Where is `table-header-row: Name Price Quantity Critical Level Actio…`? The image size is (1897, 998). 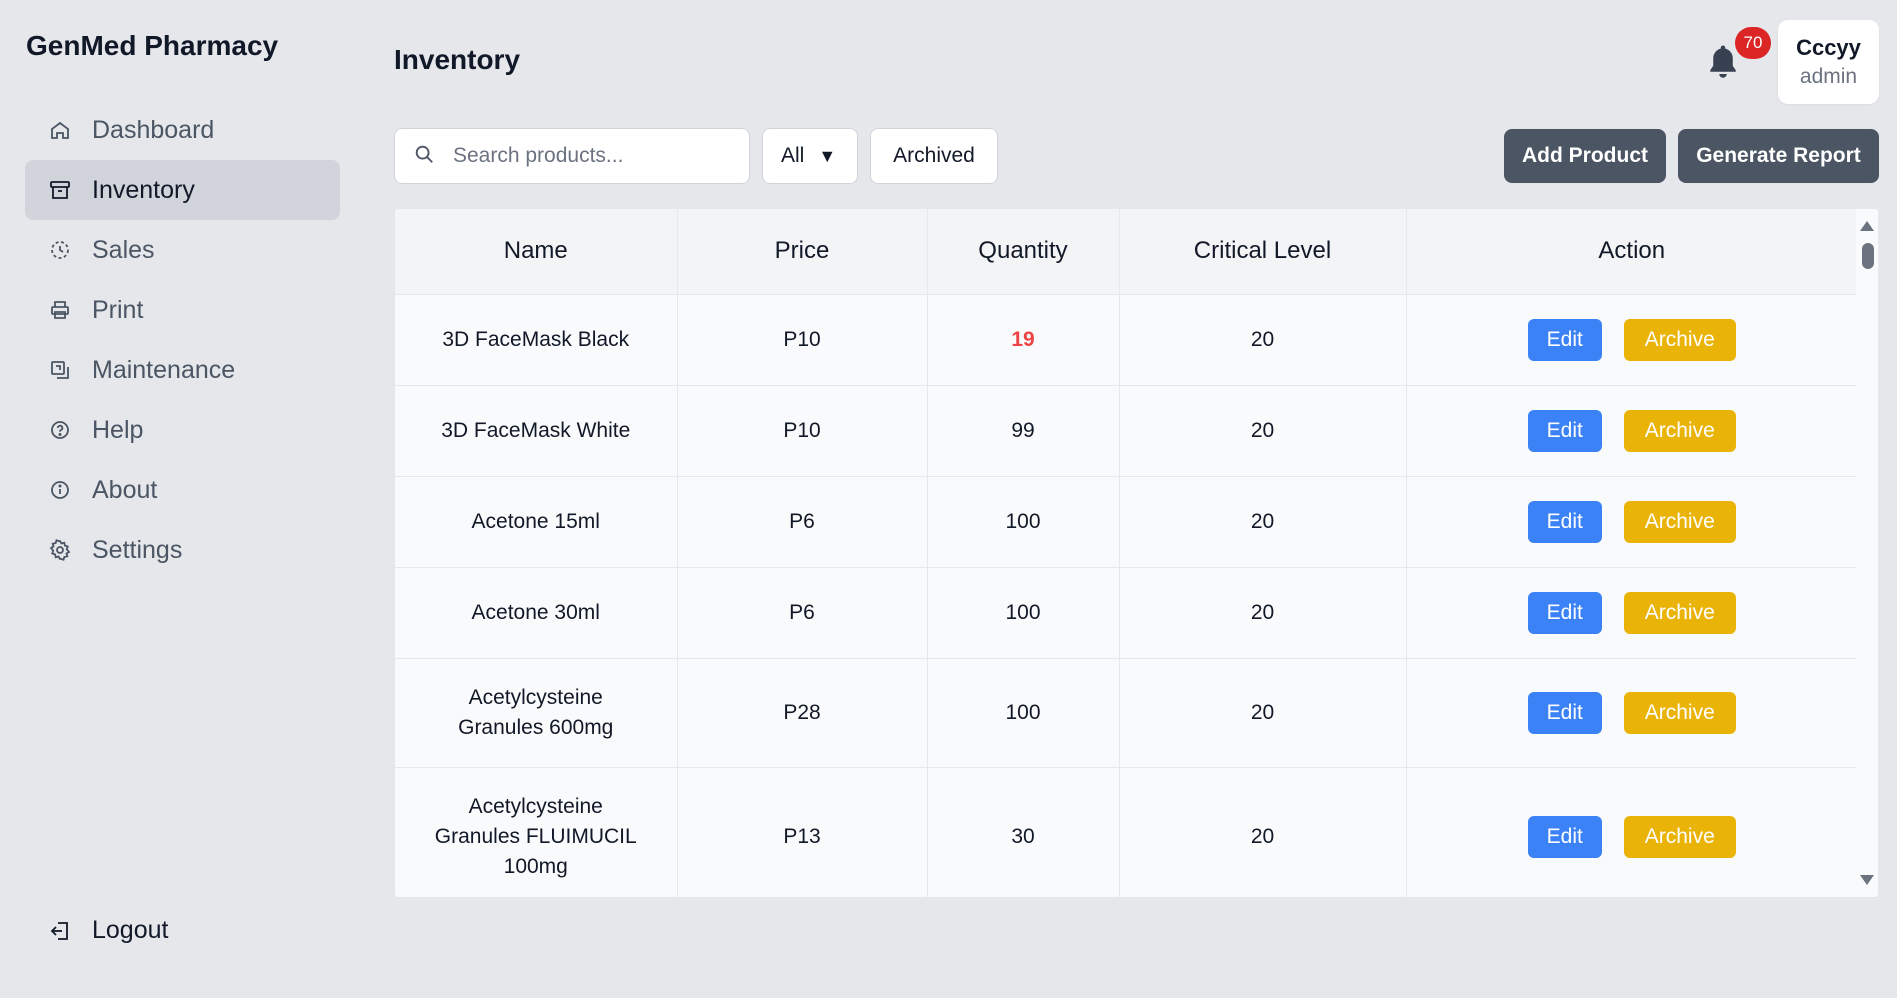
table-header-row: Name Price Quantity Critical Level Actio… is located at coordinates (1126, 252).